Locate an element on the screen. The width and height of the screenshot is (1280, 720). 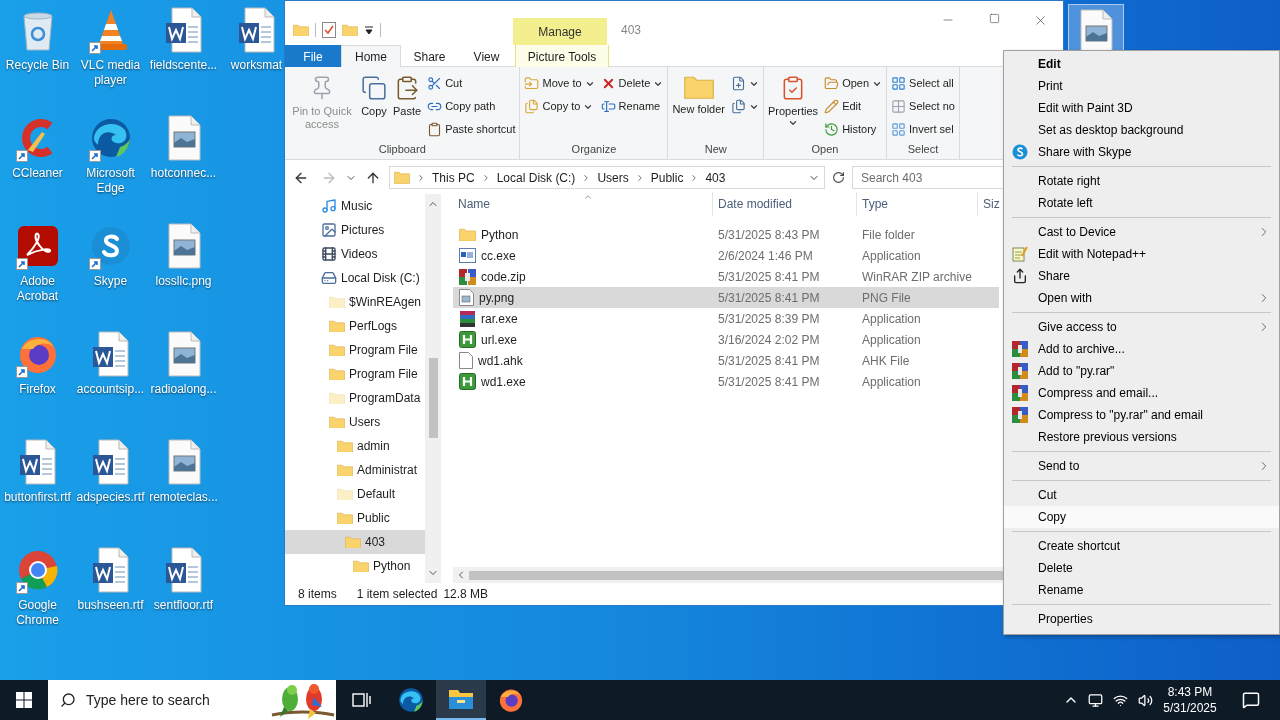
ribbon-button: Delete is located at coordinates (632, 83).